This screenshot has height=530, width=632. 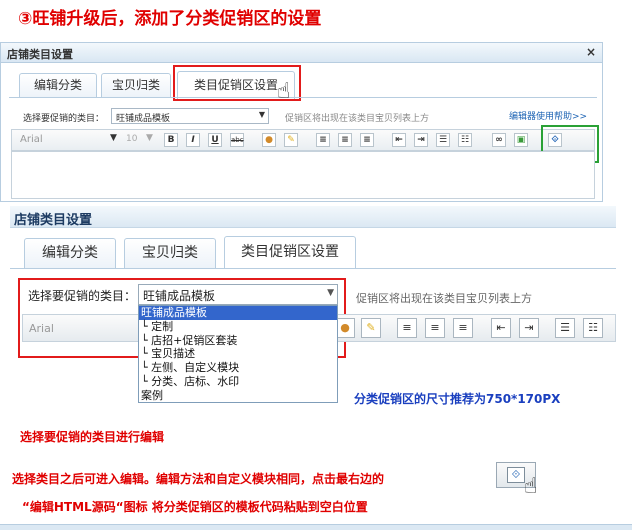 What do you see at coordinates (58, 85) in the screenshot?
I see `small-tab-edit-category: 编辑分类` at bounding box center [58, 85].